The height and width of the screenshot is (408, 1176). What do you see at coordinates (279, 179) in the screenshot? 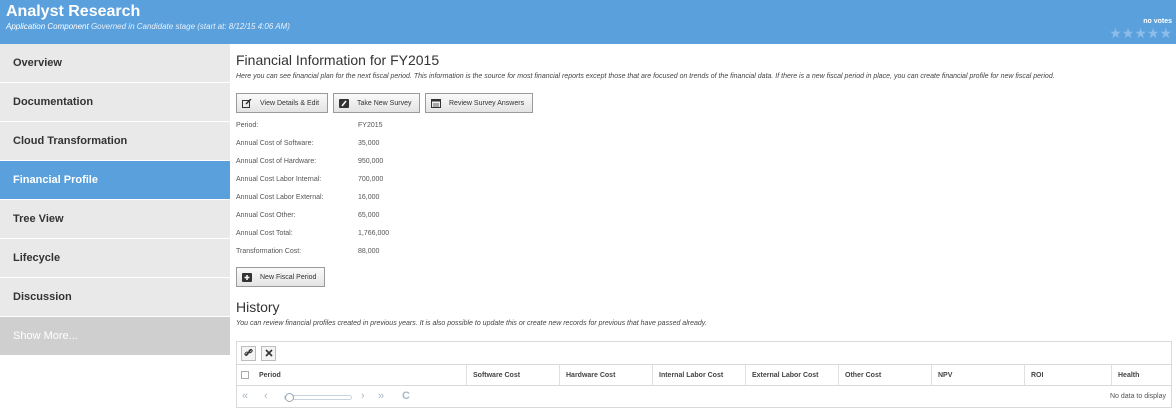
I see `detail-label: Annual Cost Labor Internal:` at bounding box center [279, 179].